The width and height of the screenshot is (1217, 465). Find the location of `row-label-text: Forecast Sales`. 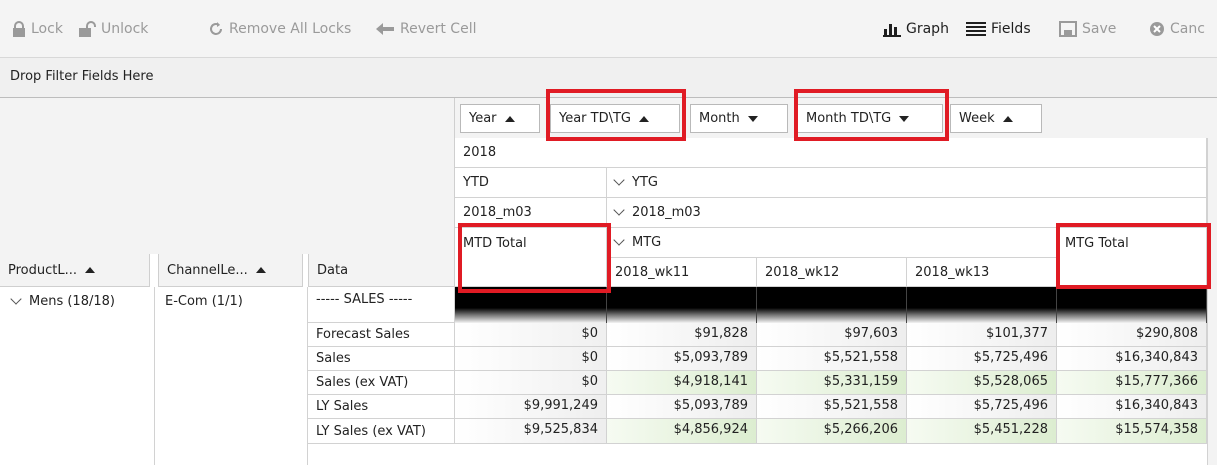

row-label-text: Forecast Sales is located at coordinates (363, 334).